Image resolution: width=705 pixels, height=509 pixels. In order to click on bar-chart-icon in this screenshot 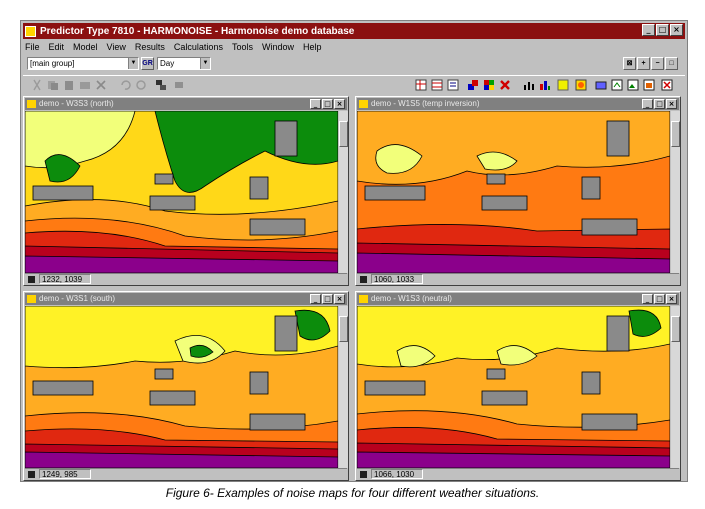, I will do `click(545, 85)`.